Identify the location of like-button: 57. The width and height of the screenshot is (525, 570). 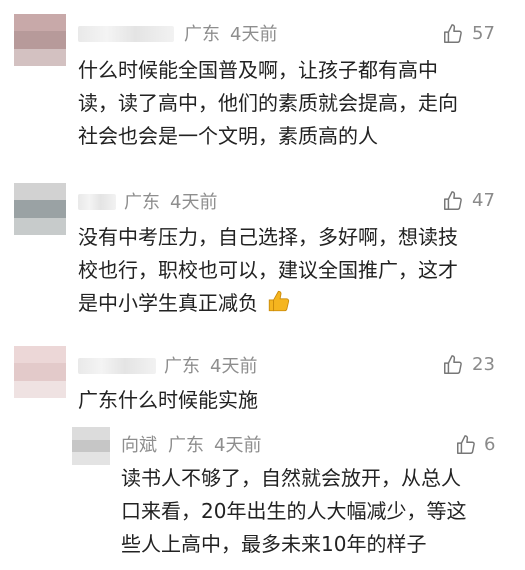
(477, 35).